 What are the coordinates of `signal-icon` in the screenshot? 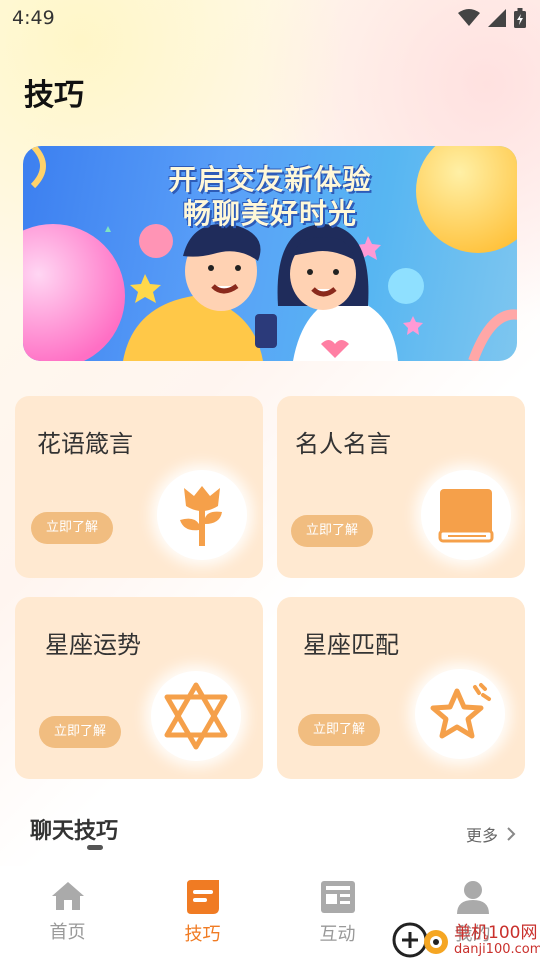 It's located at (497, 18).